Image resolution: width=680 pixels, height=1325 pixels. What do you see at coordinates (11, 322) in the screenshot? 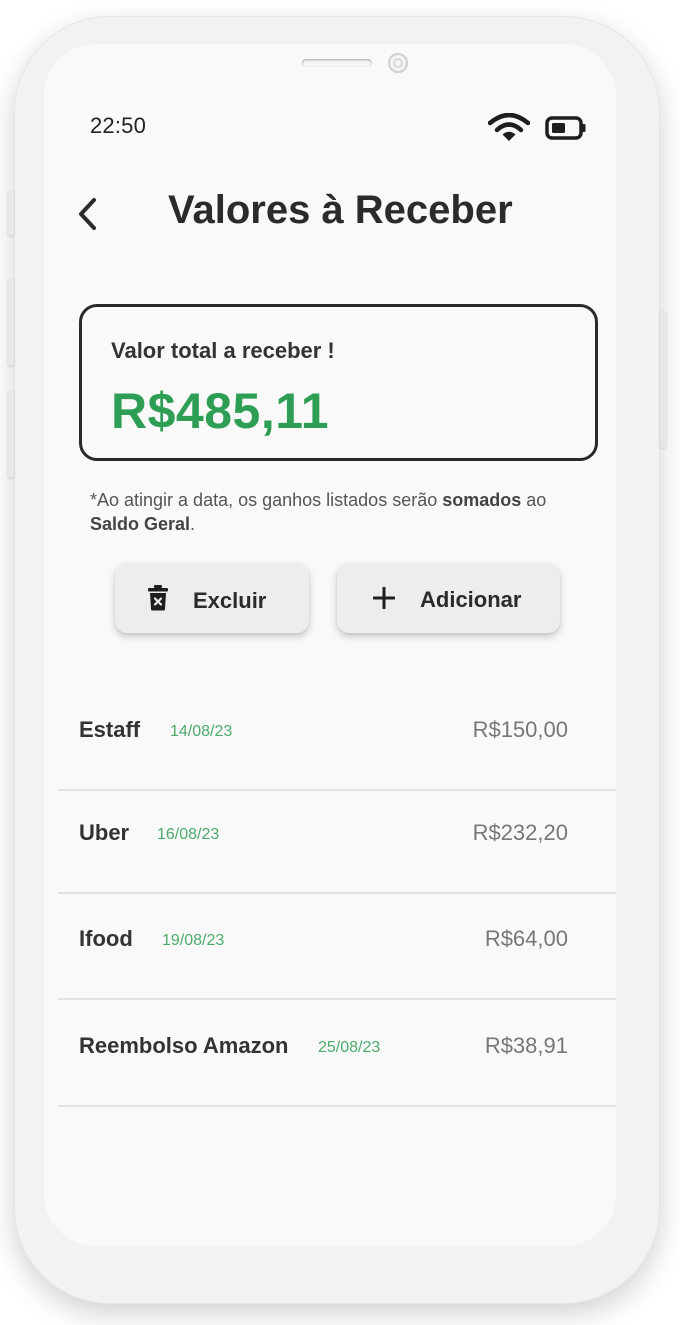
I see `volume-up-button` at bounding box center [11, 322].